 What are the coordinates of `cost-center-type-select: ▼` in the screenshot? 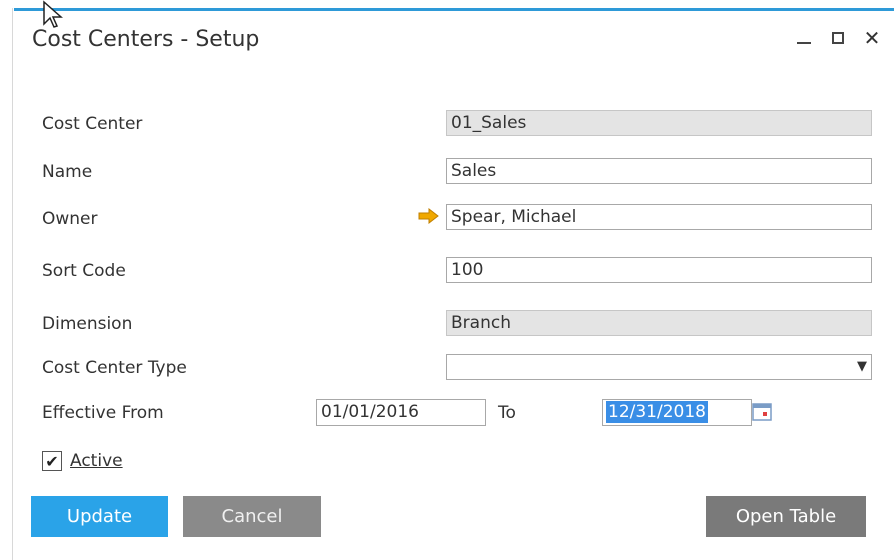 It's located at (659, 367).